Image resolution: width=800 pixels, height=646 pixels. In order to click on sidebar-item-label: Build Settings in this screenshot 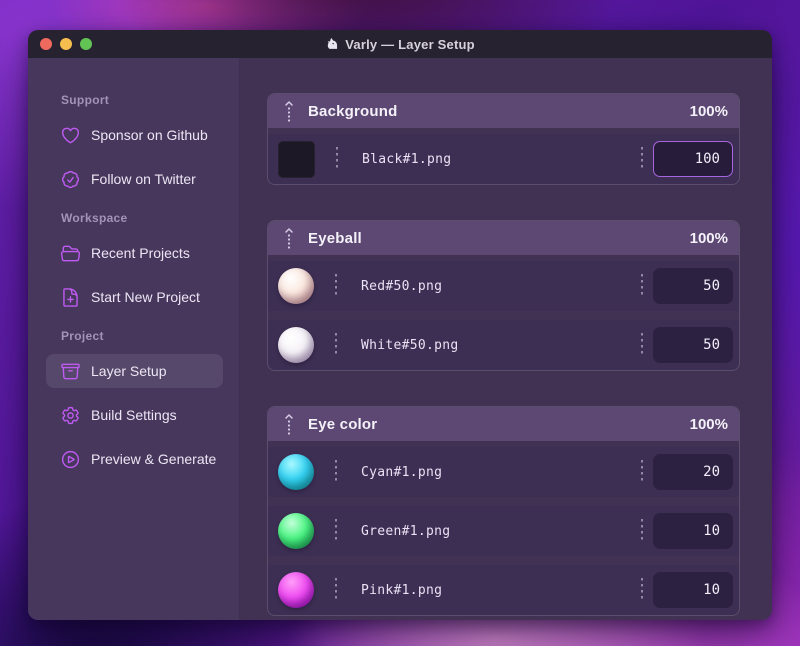, I will do `click(134, 415)`.